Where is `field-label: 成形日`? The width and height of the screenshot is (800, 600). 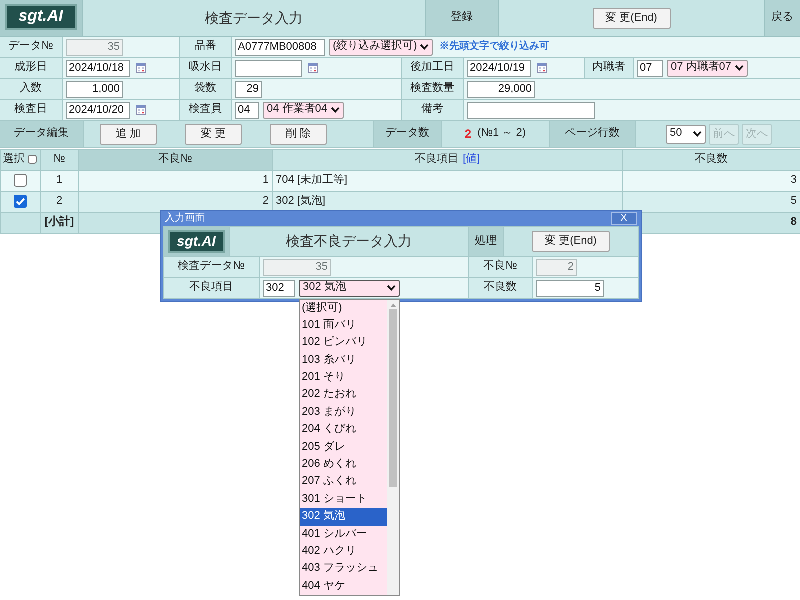
field-label: 成形日 is located at coordinates (31, 68).